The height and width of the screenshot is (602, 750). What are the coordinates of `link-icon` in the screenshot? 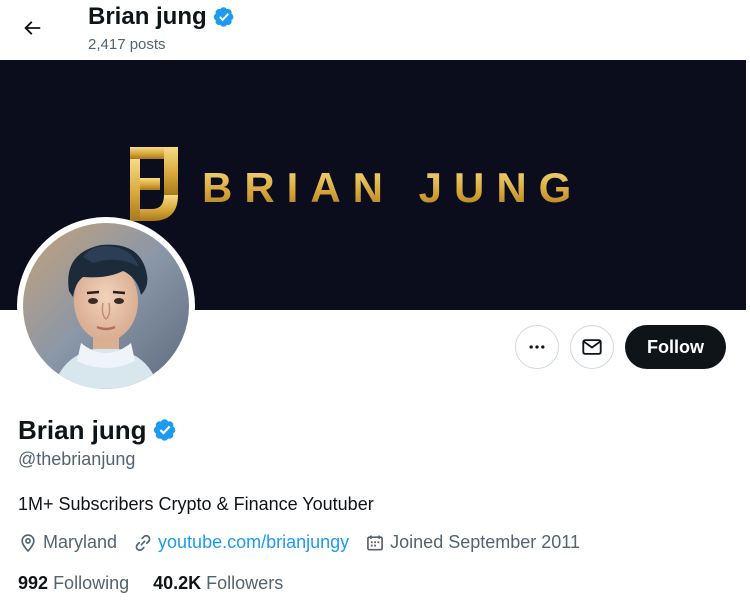 It's located at (143, 542).